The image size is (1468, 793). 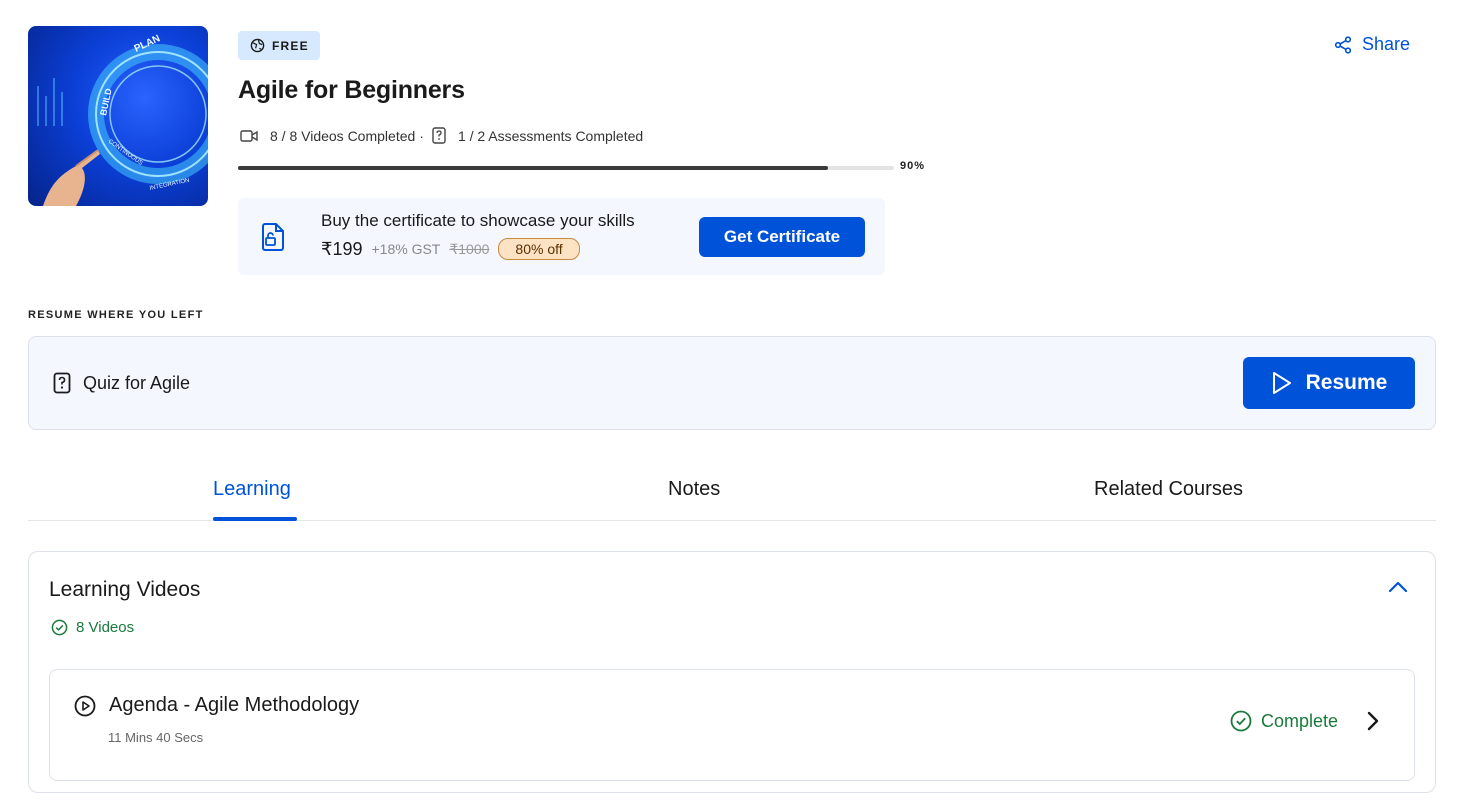 I want to click on course-tabs: Learning Notes Related Courses, so click(x=732, y=491).